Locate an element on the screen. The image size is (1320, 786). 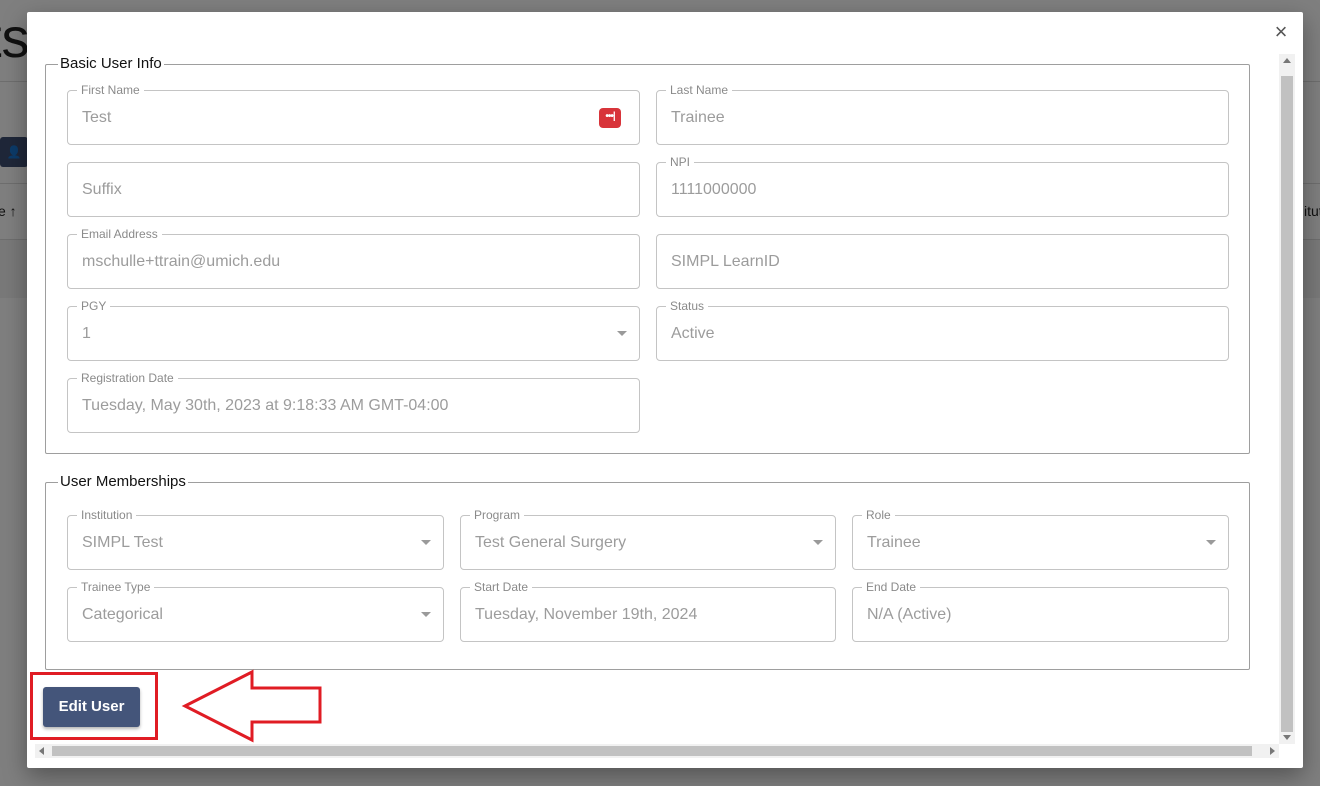
pgy-select: PGY 1 is located at coordinates (353, 330).